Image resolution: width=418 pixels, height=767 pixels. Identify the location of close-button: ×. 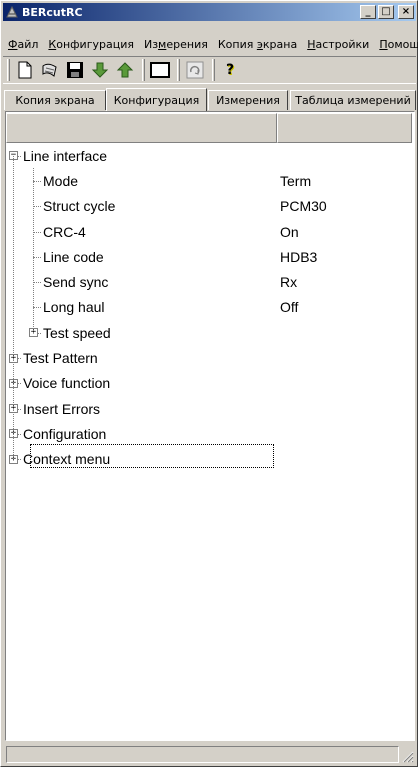
(406, 12).